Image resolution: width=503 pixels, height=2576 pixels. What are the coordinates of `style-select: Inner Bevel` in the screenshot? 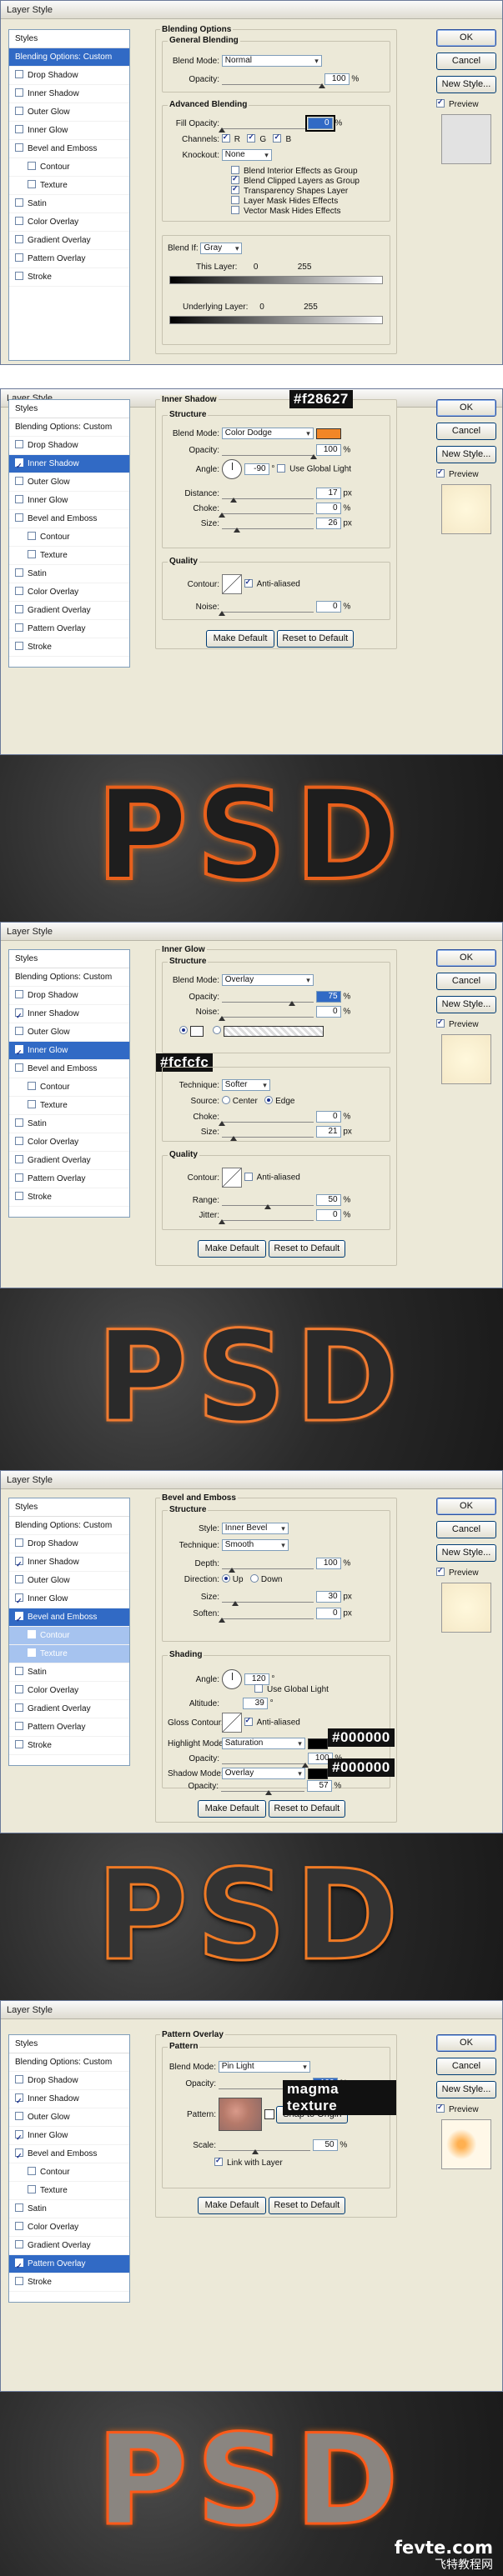 It's located at (255, 1529).